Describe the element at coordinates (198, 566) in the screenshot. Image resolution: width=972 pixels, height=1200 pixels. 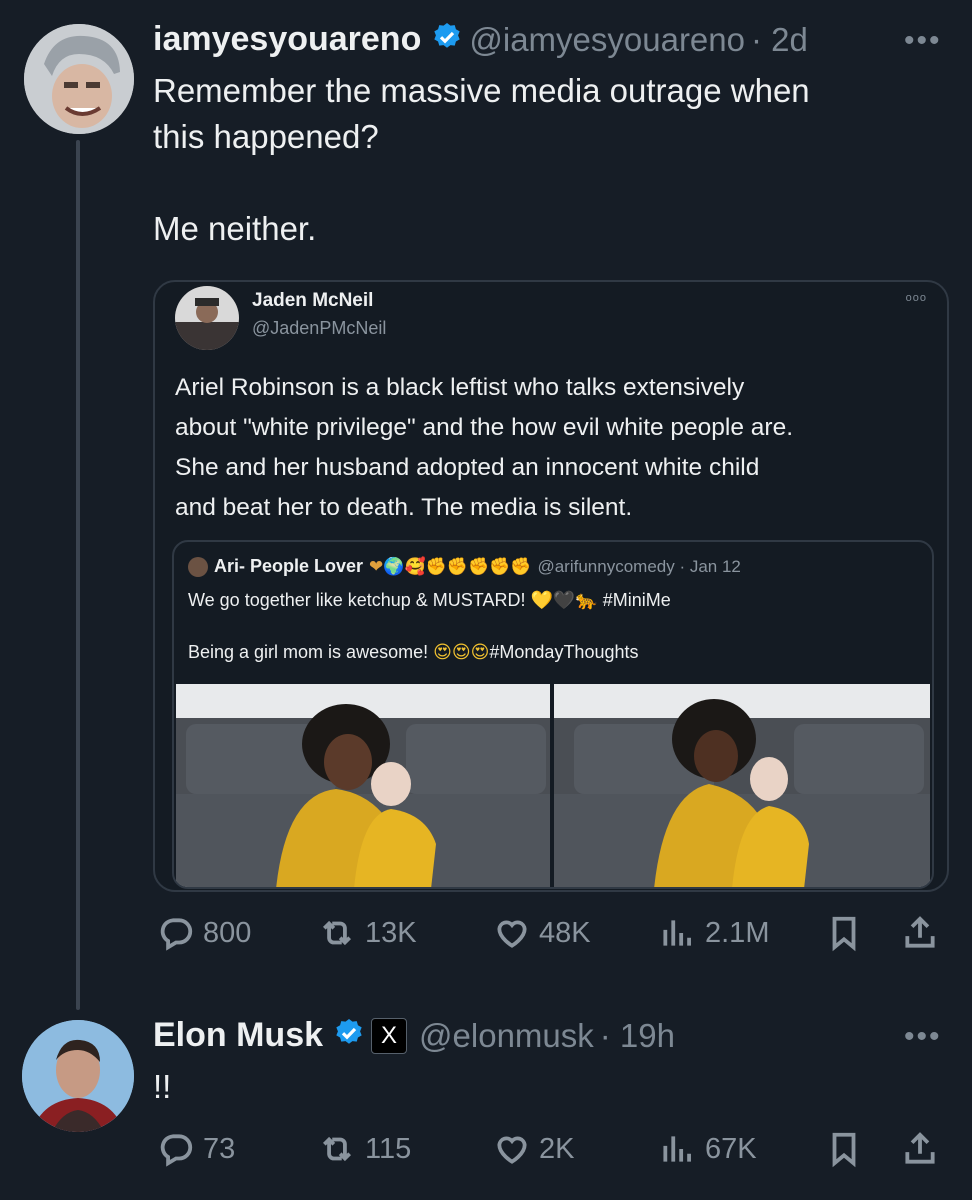
I see `nested-avatar` at that location.